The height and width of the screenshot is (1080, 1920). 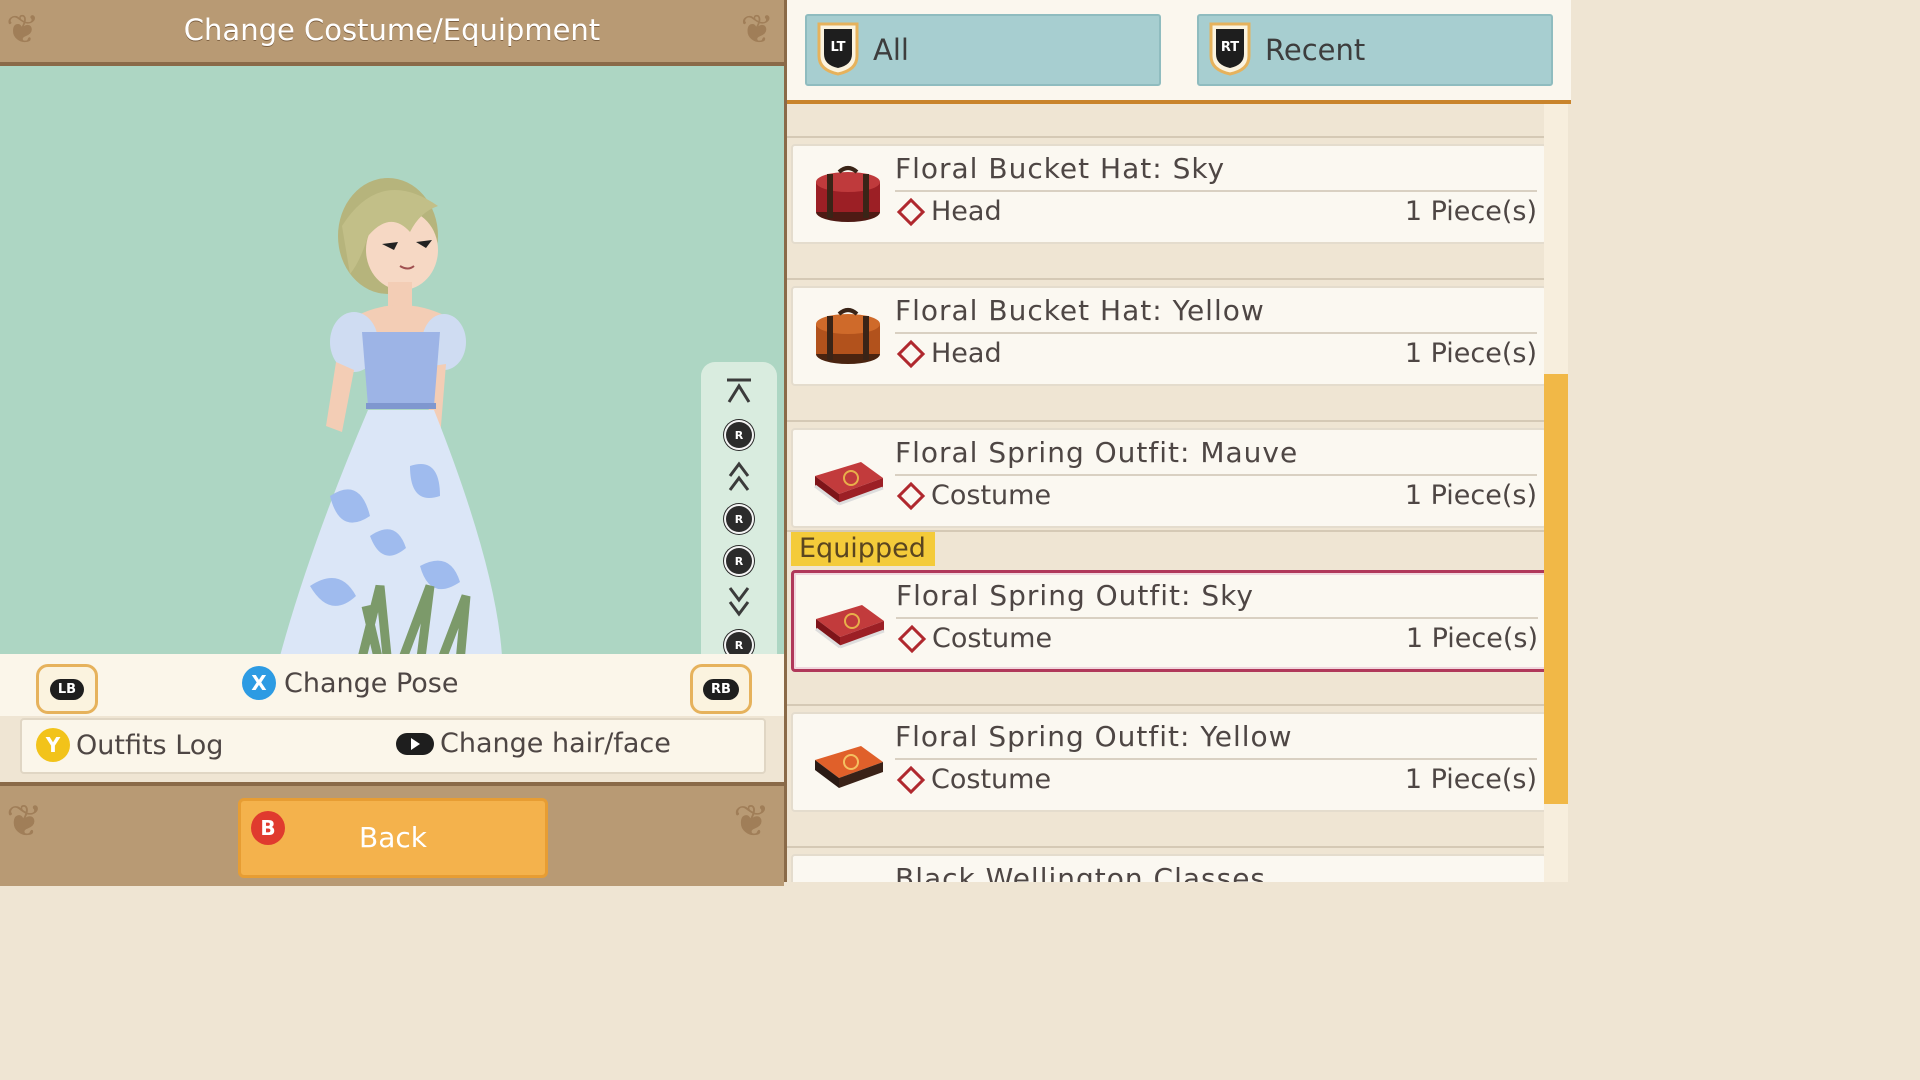 I want to click on camera-rotate-right-stick-icon: R, so click(x=739, y=561).